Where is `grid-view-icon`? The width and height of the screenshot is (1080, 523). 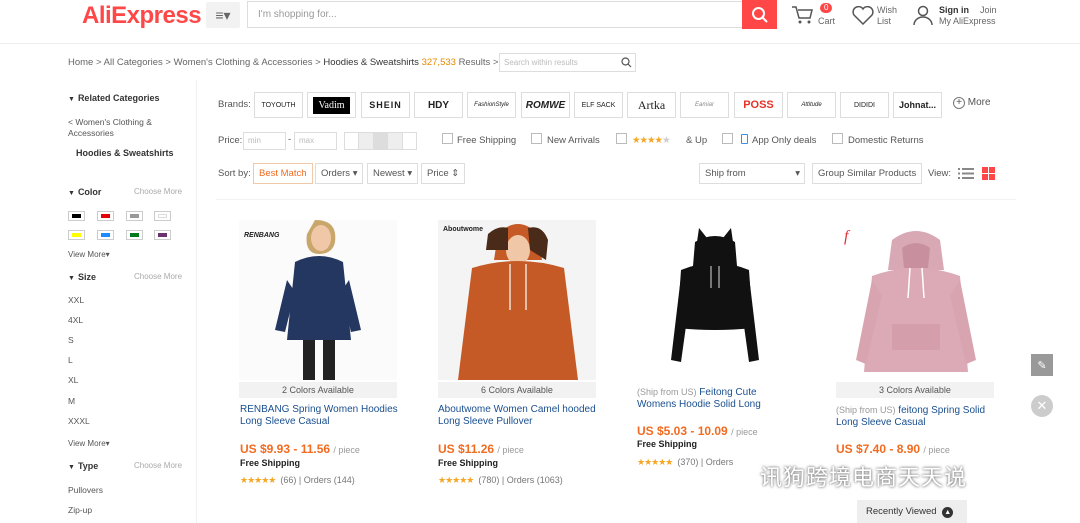 grid-view-icon is located at coordinates (988, 173).